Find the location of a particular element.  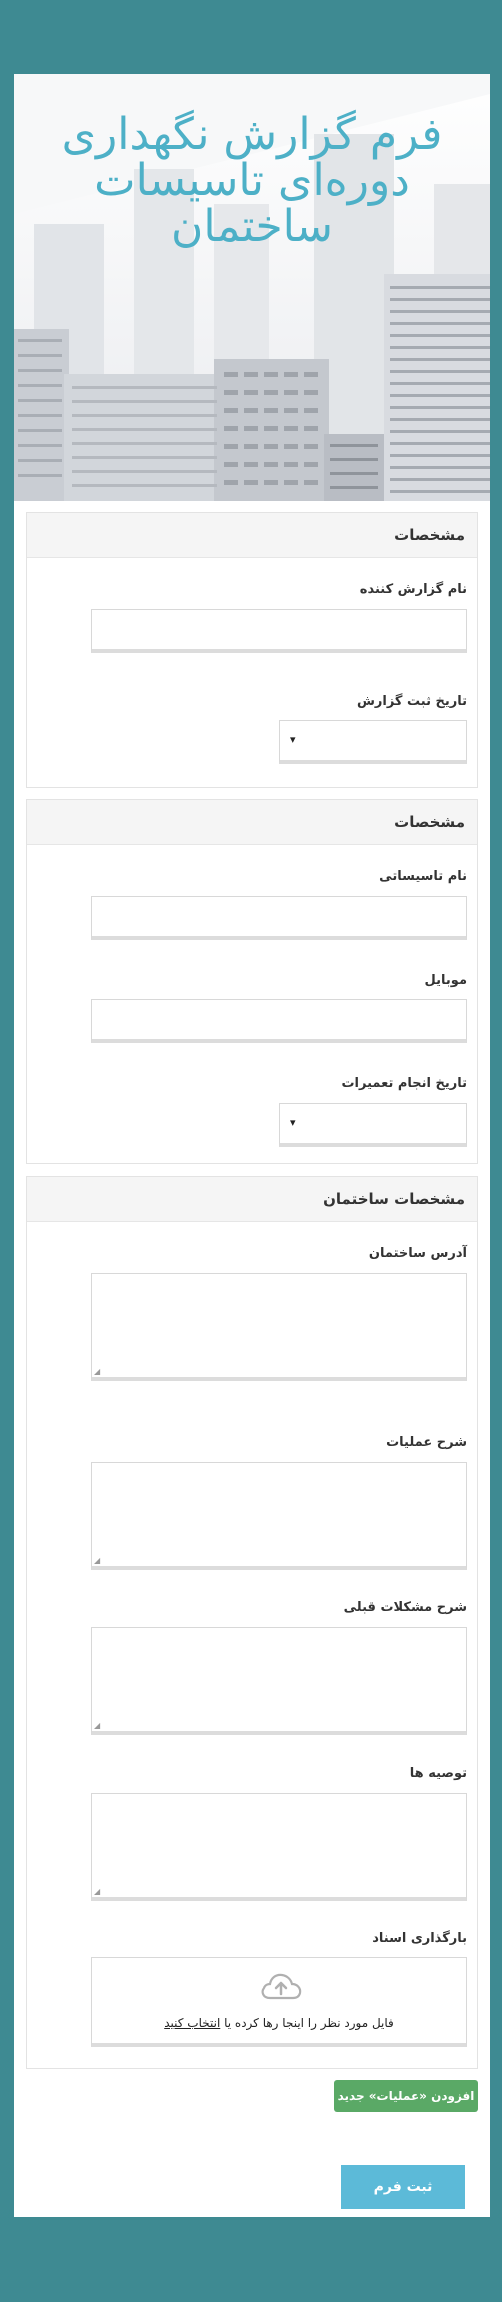

prior-issues-label: شرح مشکلات قبلی is located at coordinates (405, 1607).